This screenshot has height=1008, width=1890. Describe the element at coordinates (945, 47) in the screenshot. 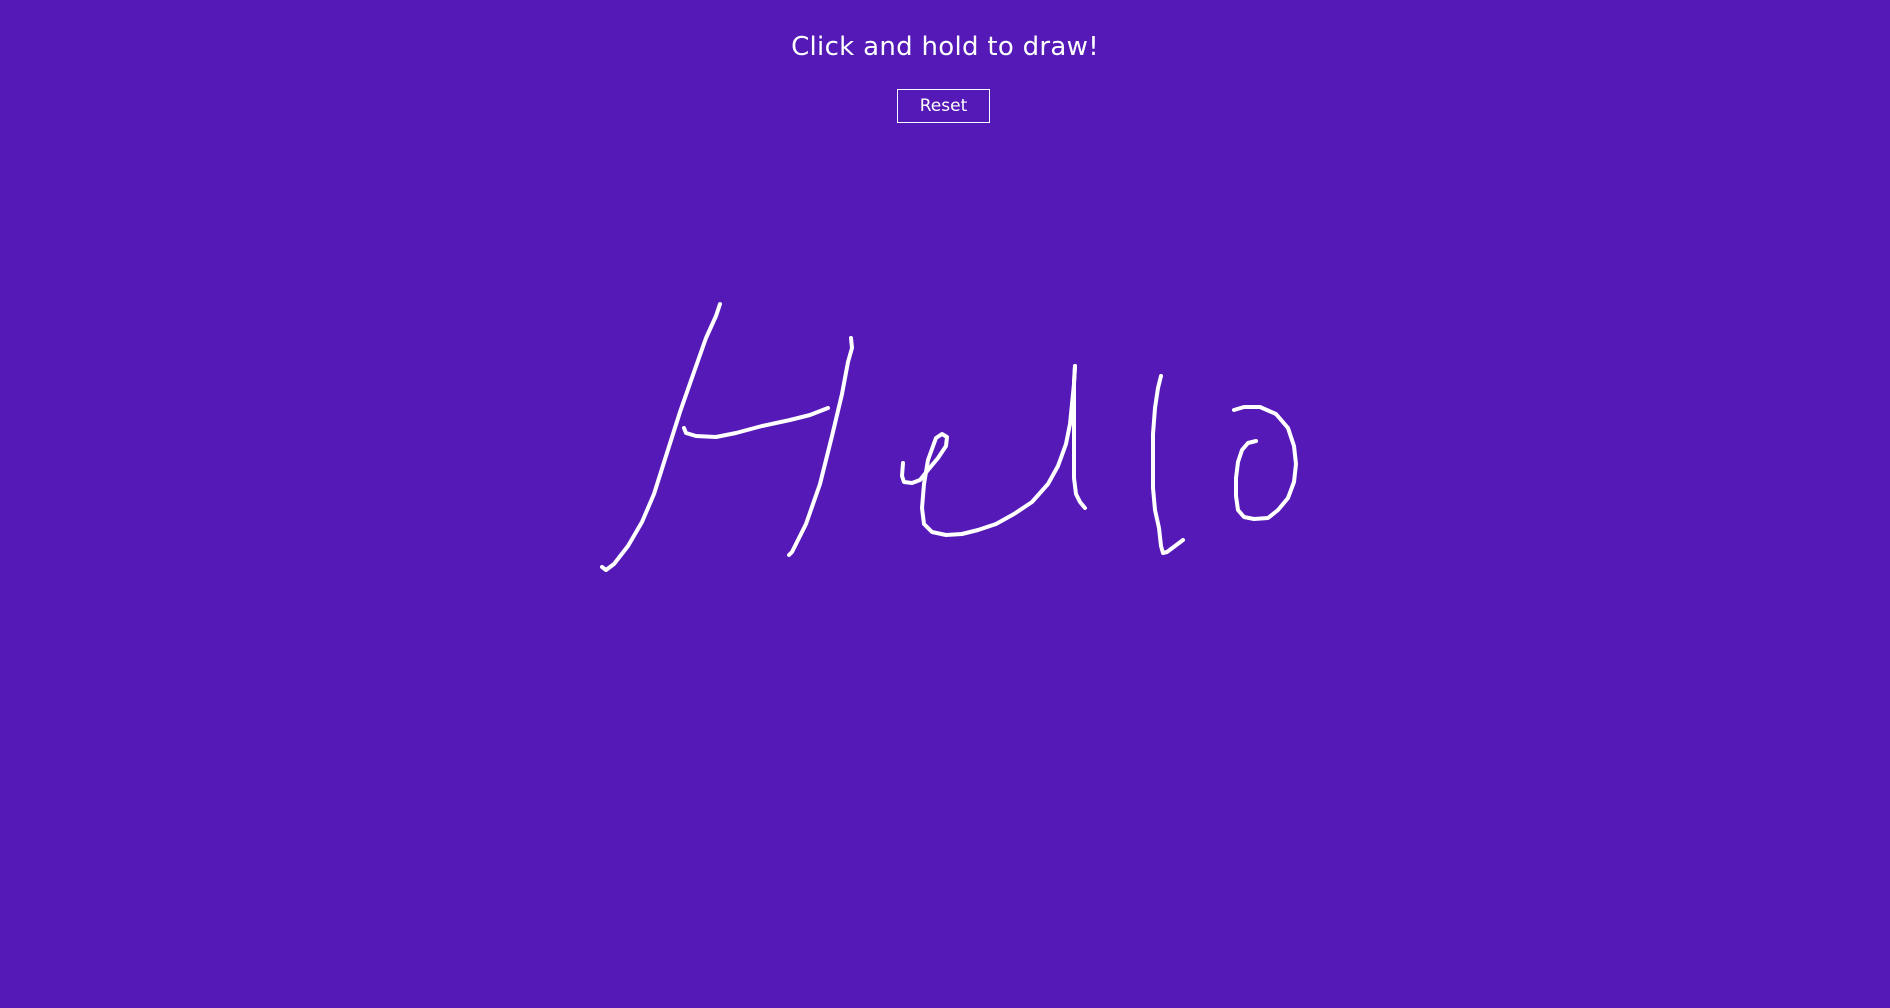

I see `instructions-heading: Click and hold to draw!` at that location.